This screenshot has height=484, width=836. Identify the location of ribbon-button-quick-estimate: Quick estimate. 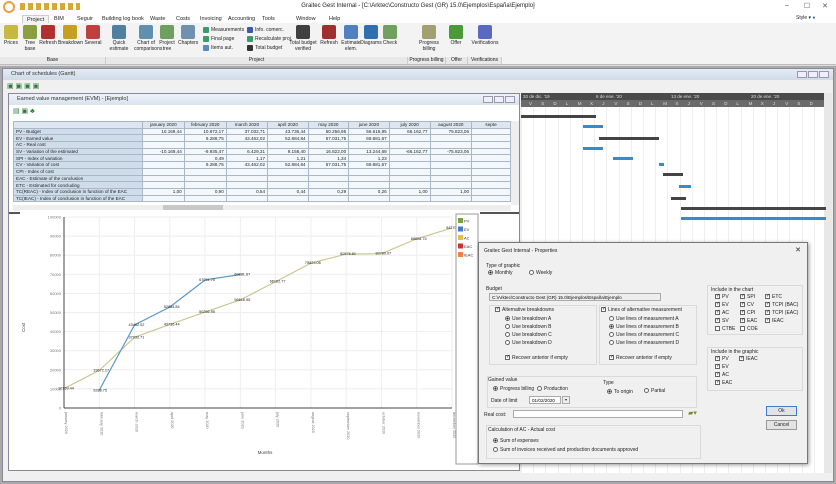
(119, 38).